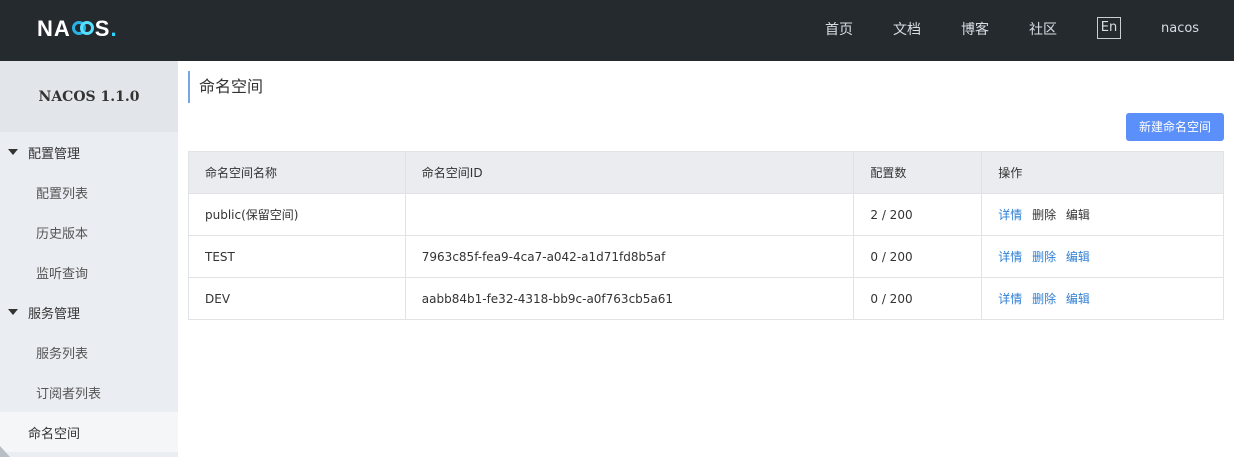 The height and width of the screenshot is (457, 1234). I want to click on sidebar-item-history: 历史版本, so click(89, 232).